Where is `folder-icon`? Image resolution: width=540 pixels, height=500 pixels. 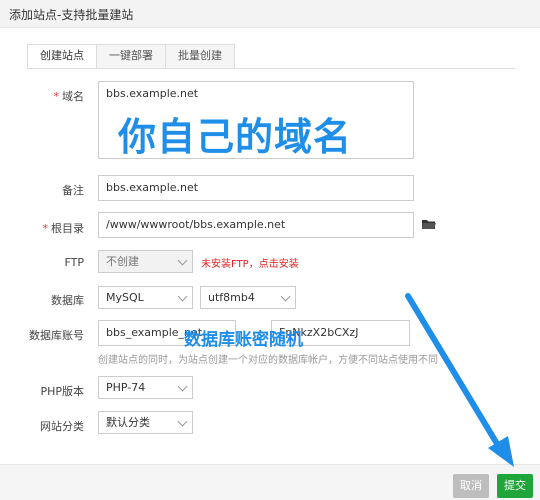 folder-icon is located at coordinates (429, 224).